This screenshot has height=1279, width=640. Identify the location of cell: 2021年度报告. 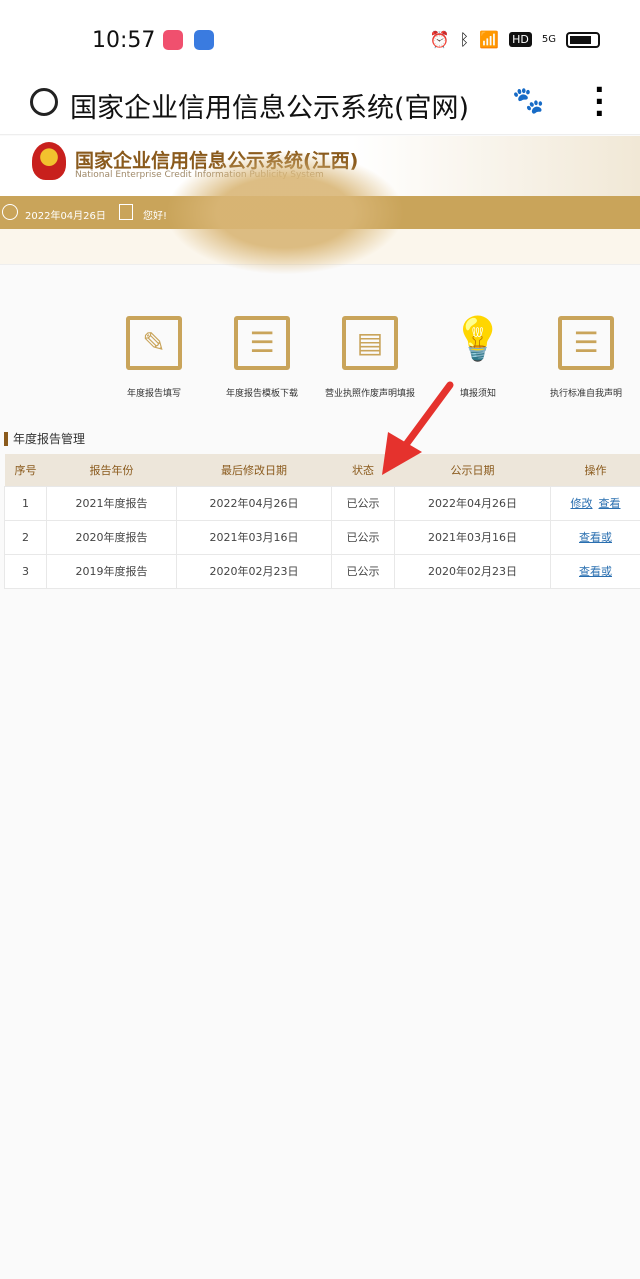
(111, 503).